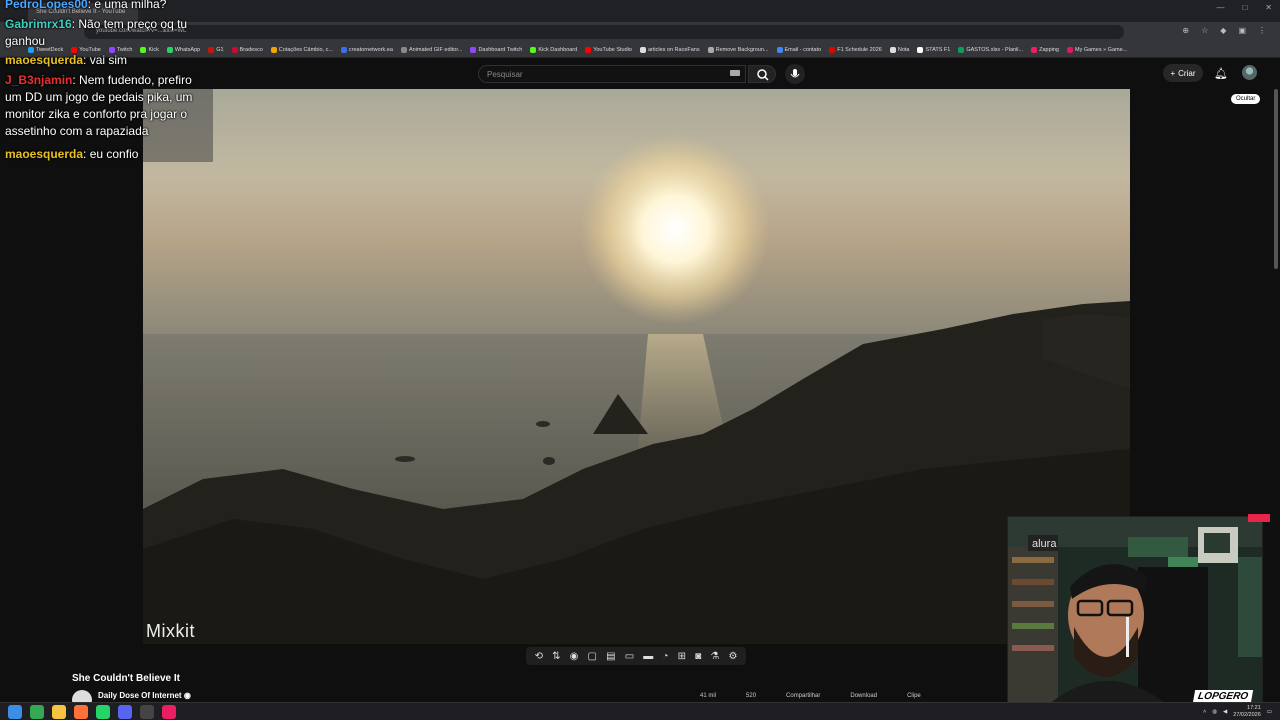 This screenshot has width=1280, height=720. Describe the element at coordinates (1259, 518) in the screenshot. I see `live-indicator` at that location.